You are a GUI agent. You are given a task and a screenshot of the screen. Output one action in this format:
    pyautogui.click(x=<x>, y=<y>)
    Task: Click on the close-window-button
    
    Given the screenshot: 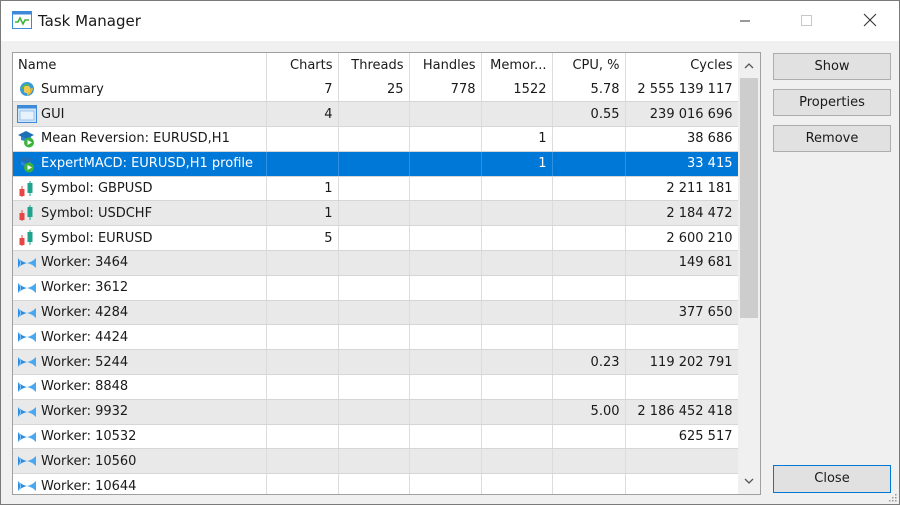 What is the action you would take?
    pyautogui.click(x=870, y=21)
    